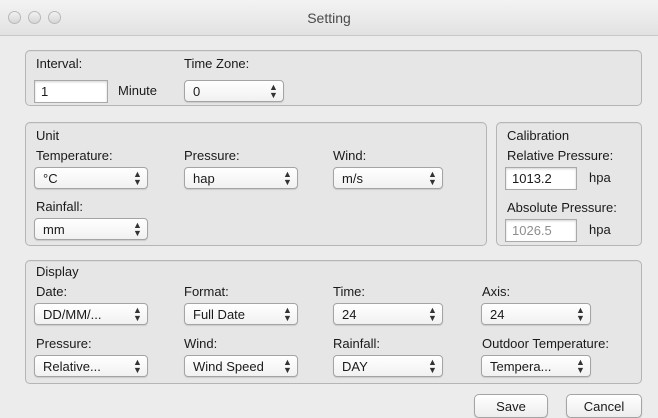 Image resolution: width=658 pixels, height=418 pixels. I want to click on display-rainfall-select: DAY ▲ ▼, so click(388, 366).